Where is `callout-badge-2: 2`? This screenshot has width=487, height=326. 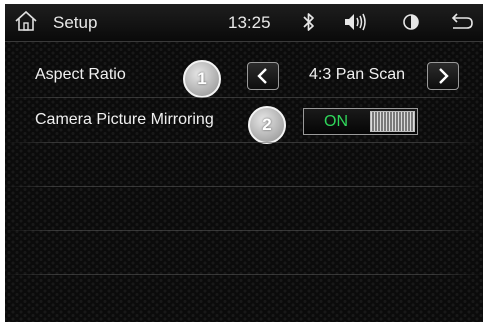
callout-badge-2: 2 is located at coordinates (267, 125).